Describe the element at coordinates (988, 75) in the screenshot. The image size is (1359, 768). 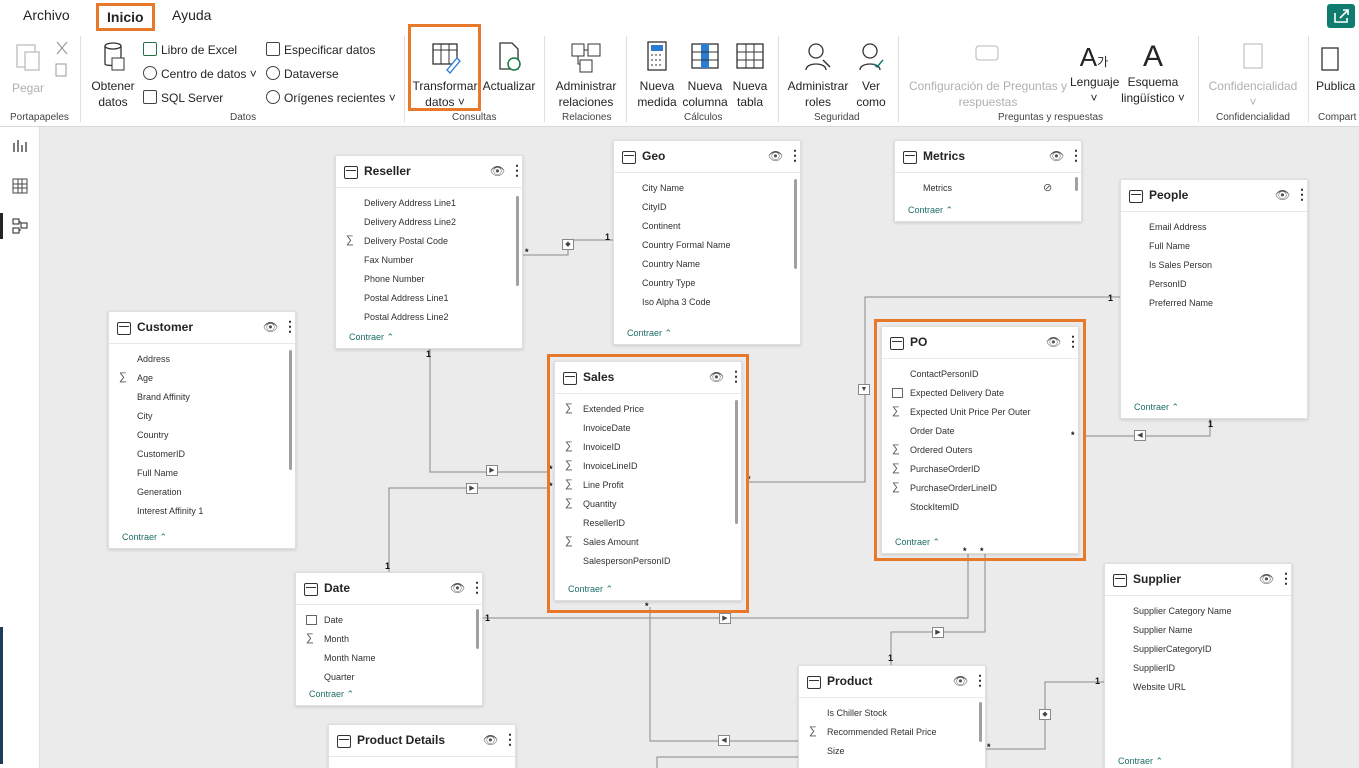
I see `qa-setup-button: Configuración de Preguntas y respuestas` at that location.